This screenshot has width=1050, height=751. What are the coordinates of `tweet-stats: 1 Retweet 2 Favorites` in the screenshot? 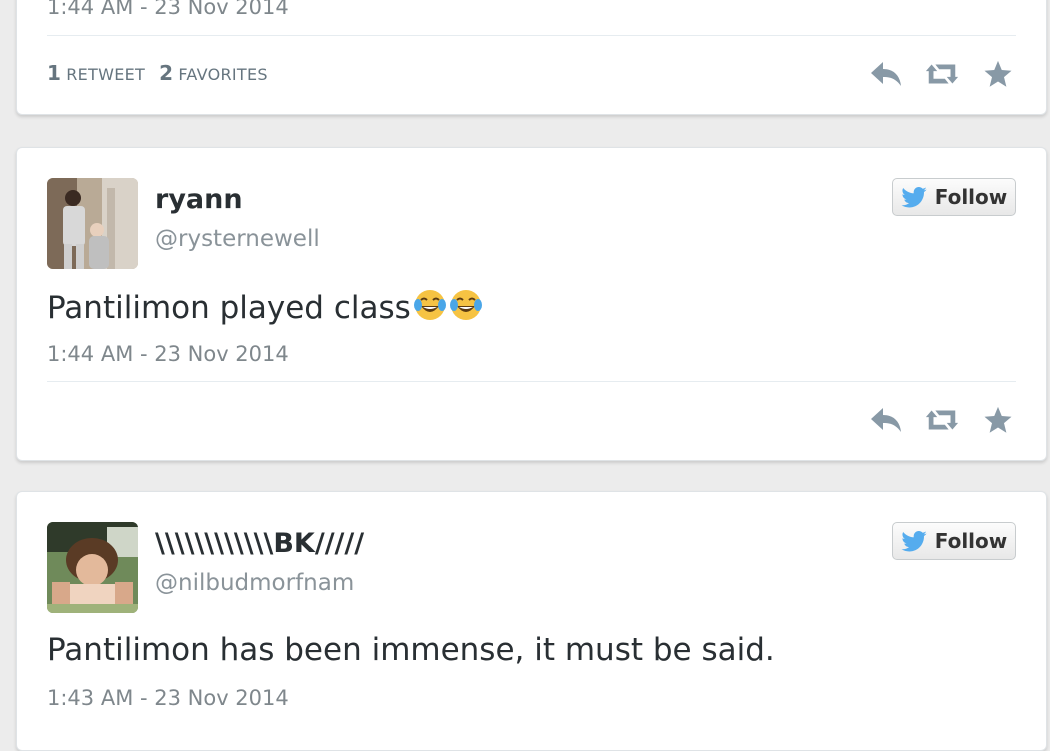 It's located at (164, 73).